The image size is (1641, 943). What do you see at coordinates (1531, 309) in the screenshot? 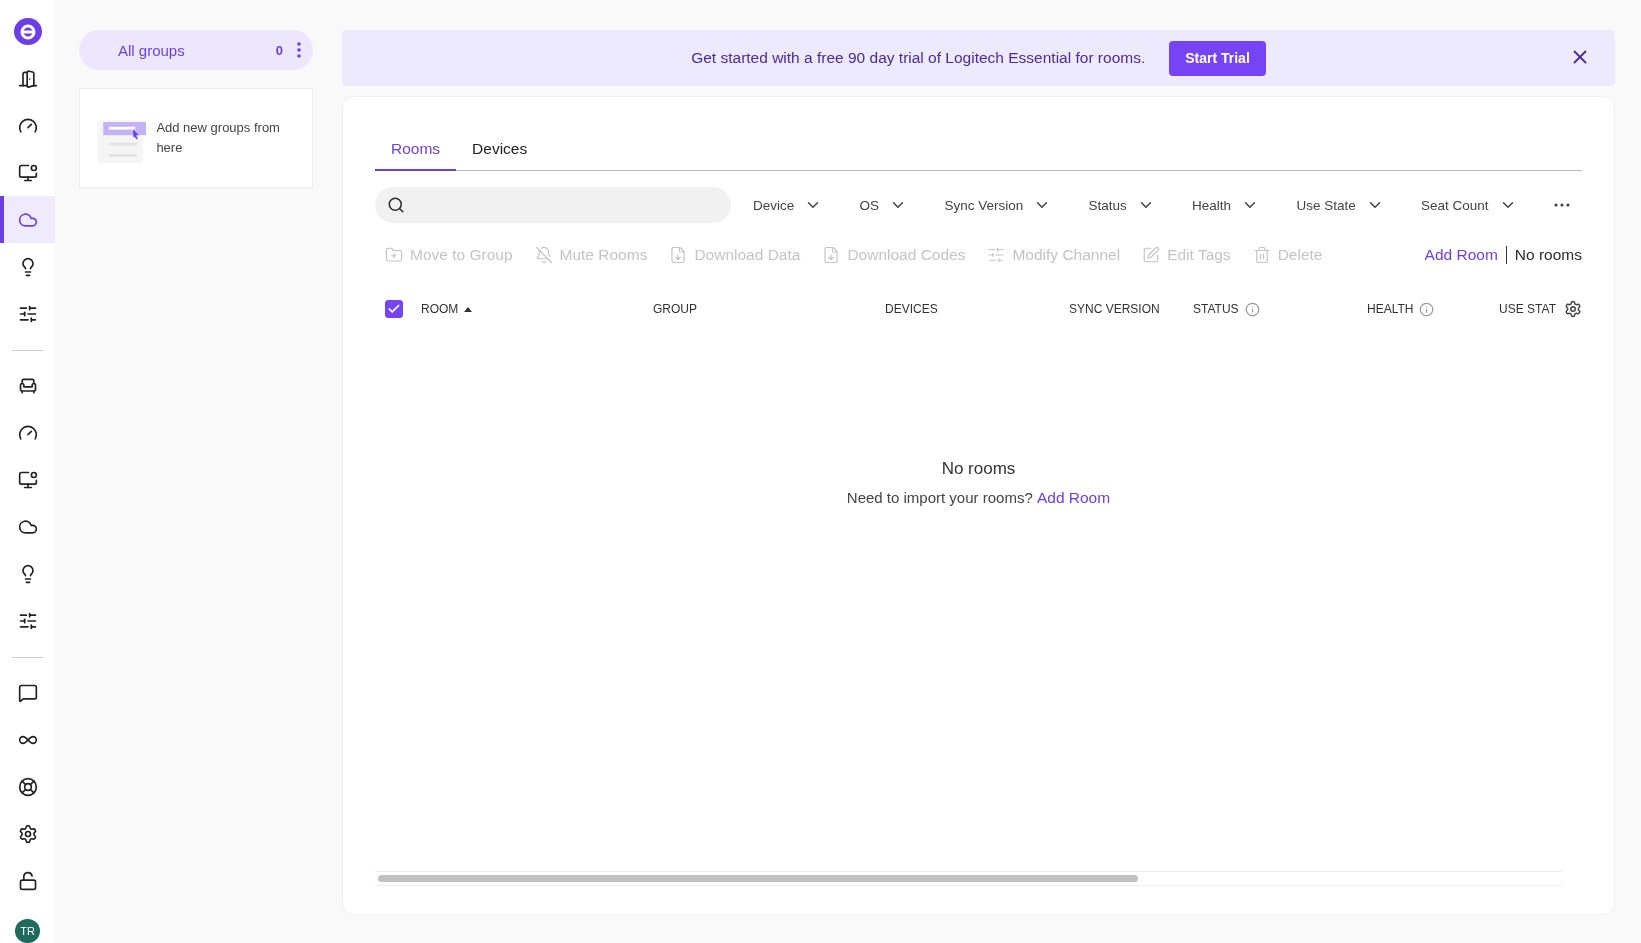
I see `column-header: USE STAT` at bounding box center [1531, 309].